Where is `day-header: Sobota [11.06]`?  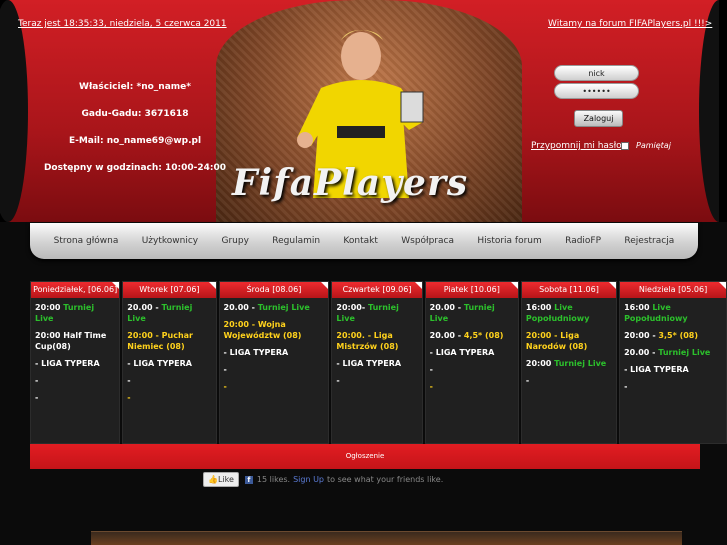 day-header: Sobota [11.06] is located at coordinates (569, 290).